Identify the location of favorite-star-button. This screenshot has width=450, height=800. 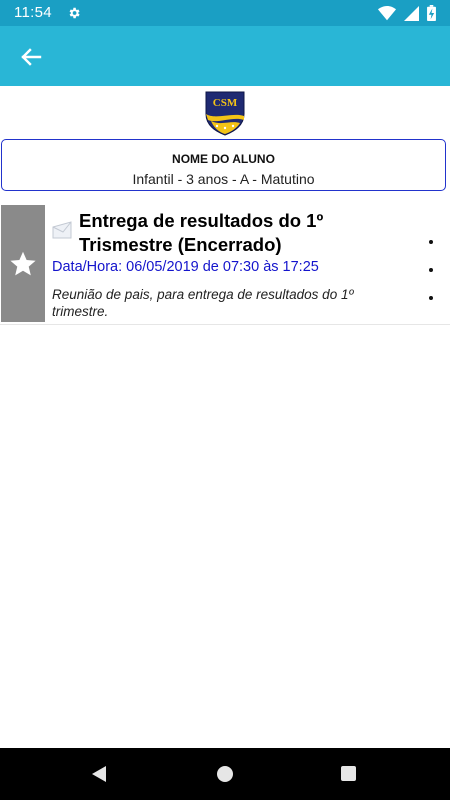
(23, 263).